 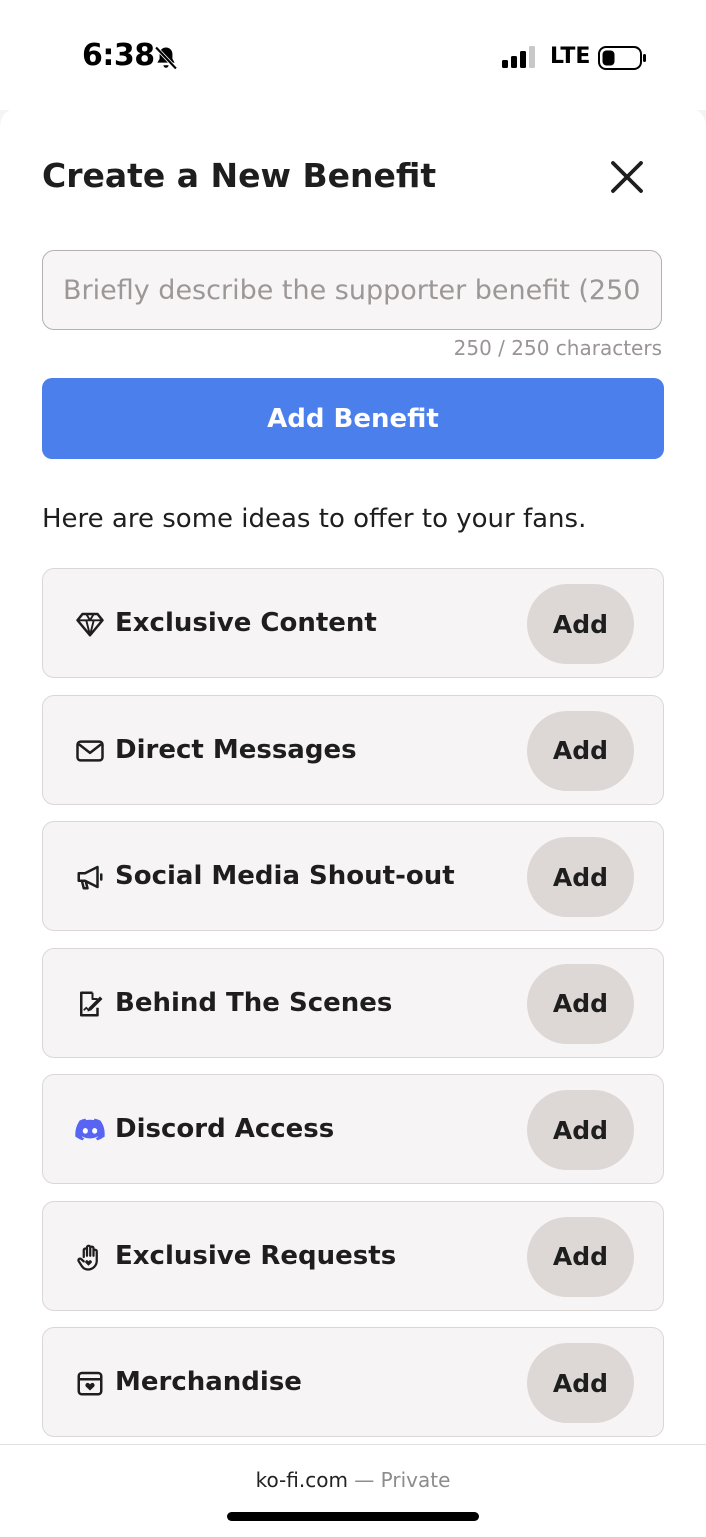 I want to click on idea-label: Direct Messages, so click(x=236, y=749).